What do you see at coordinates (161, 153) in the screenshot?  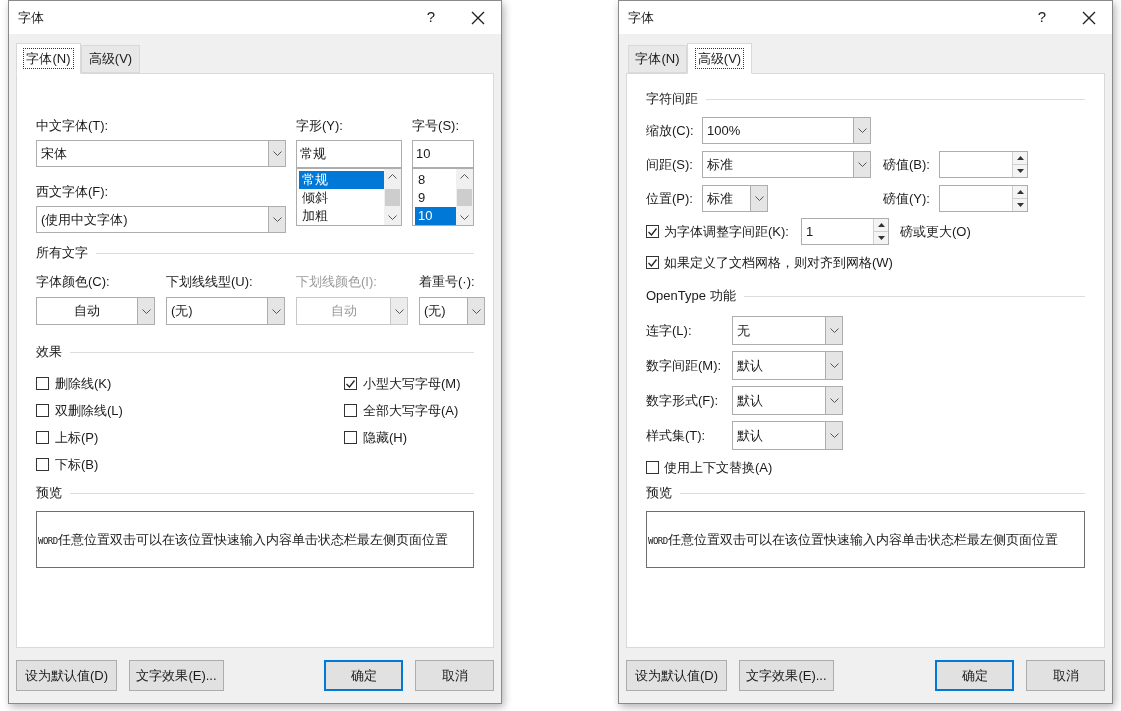 I see `dropdown: 宋体` at bounding box center [161, 153].